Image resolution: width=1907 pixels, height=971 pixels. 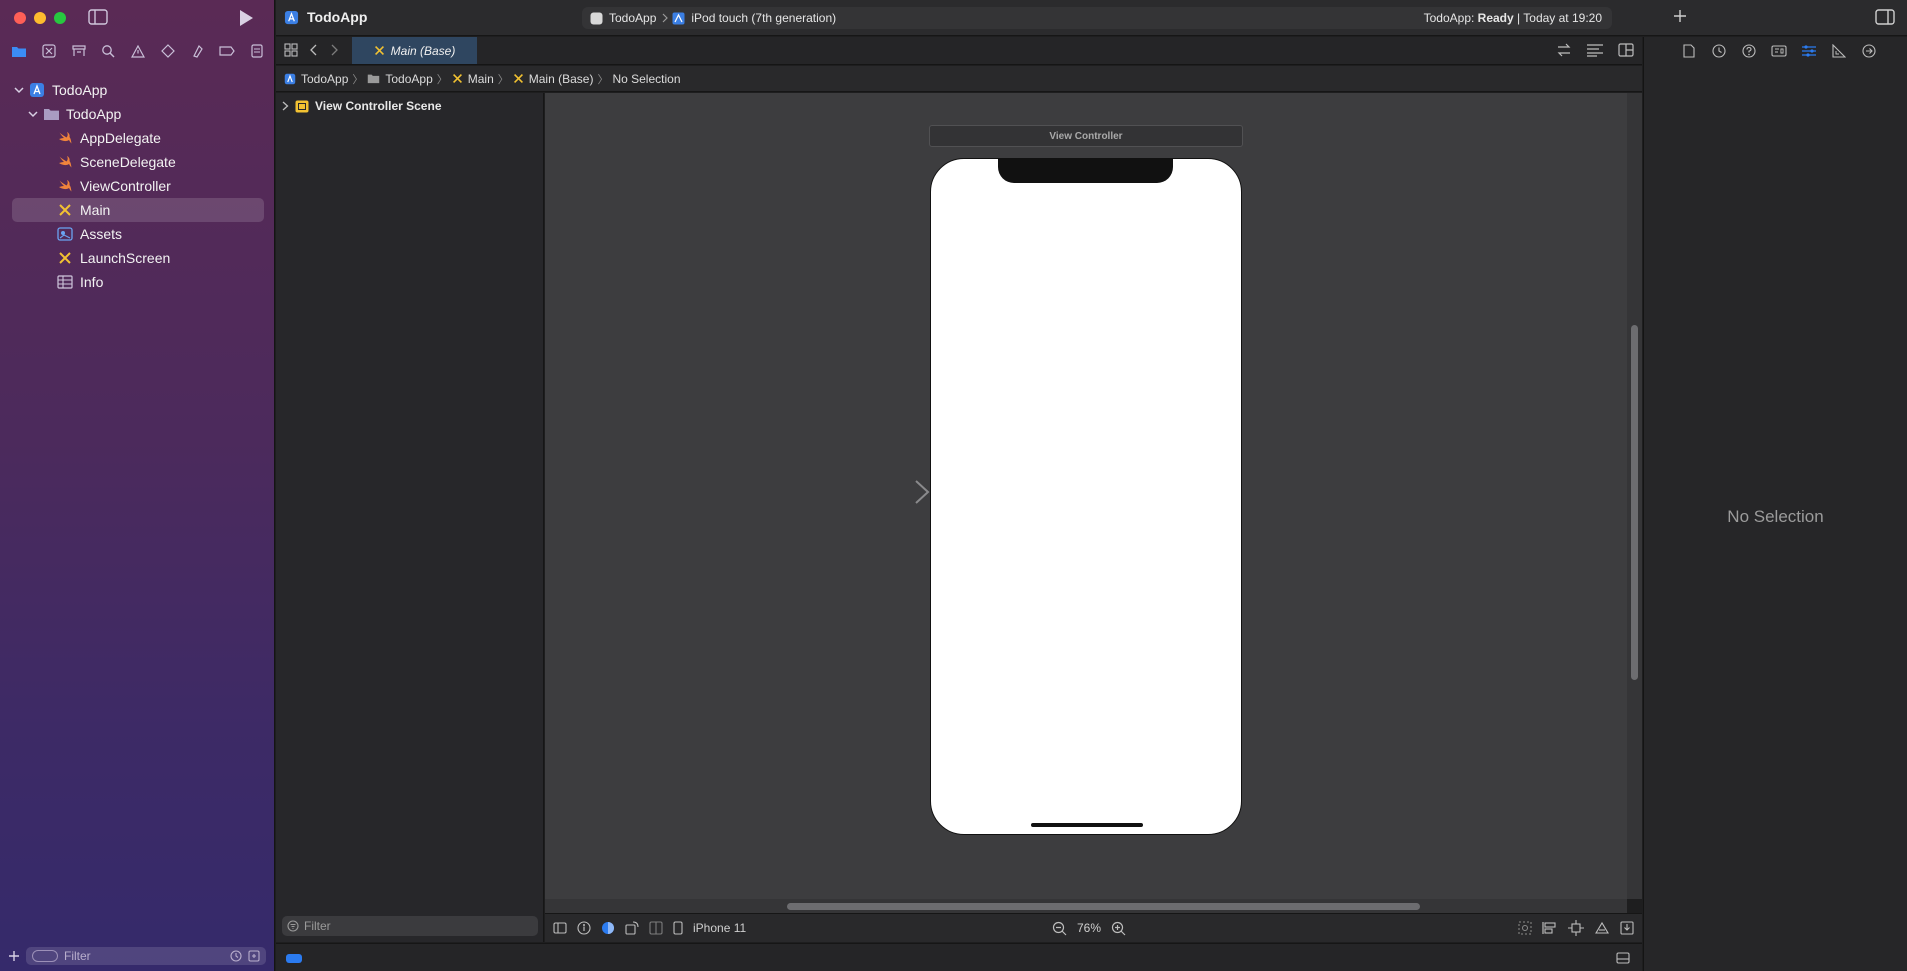 What do you see at coordinates (108, 51) in the screenshot?
I see `find-navigator-icon` at bounding box center [108, 51].